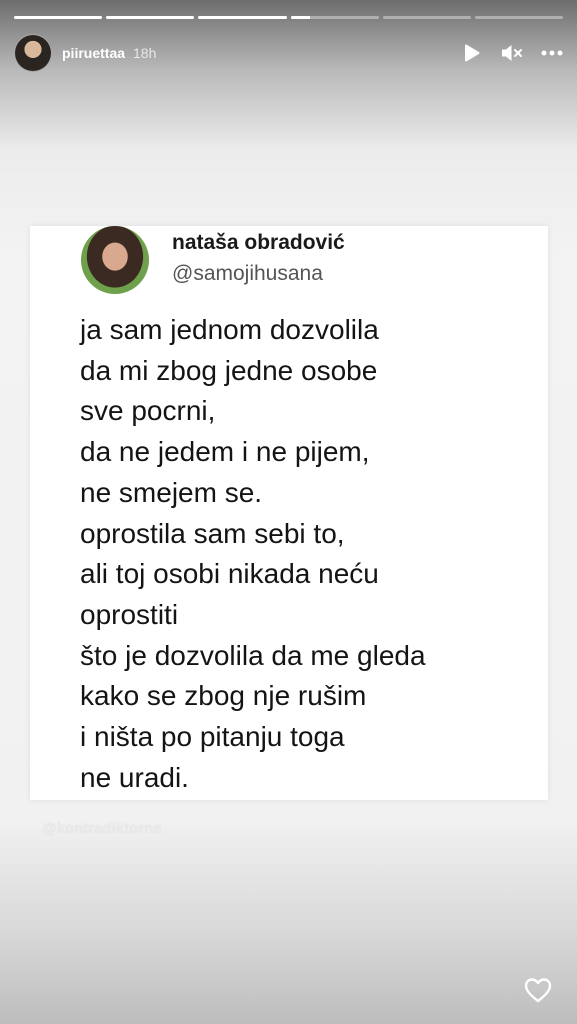 The height and width of the screenshot is (1024, 577). I want to click on story-controls, so click(512, 53).